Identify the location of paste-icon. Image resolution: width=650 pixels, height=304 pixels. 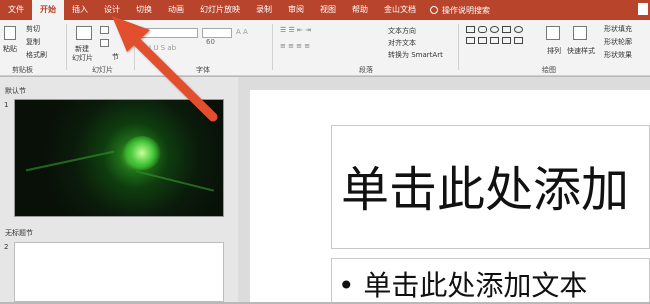
(10, 33).